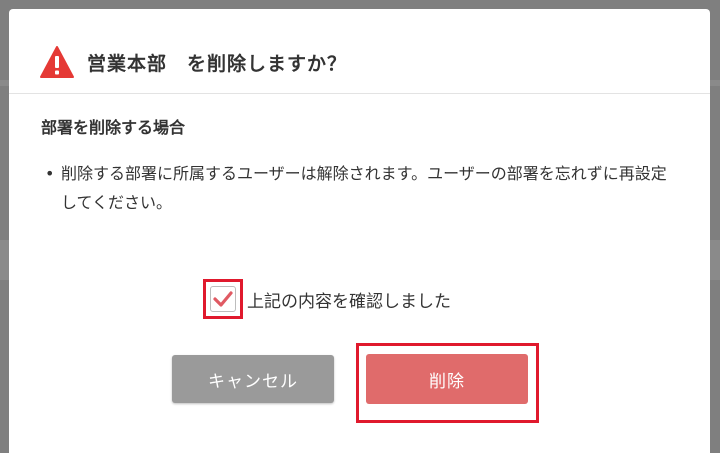 The width and height of the screenshot is (720, 453). What do you see at coordinates (217, 63) in the screenshot?
I see `dialog-title: 営業本部 を削除しますか？` at bounding box center [217, 63].